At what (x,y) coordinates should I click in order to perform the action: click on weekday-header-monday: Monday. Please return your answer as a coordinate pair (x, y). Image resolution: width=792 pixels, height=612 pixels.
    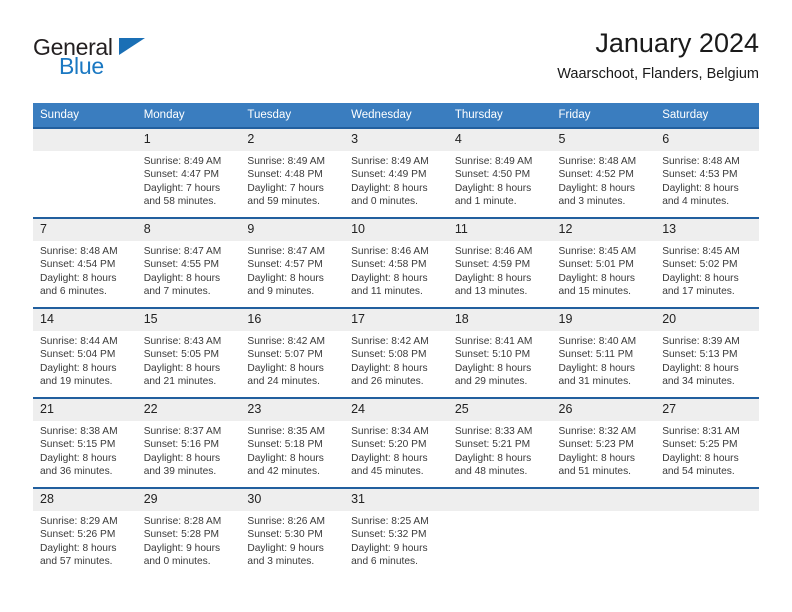
    Looking at the image, I should click on (188, 115).